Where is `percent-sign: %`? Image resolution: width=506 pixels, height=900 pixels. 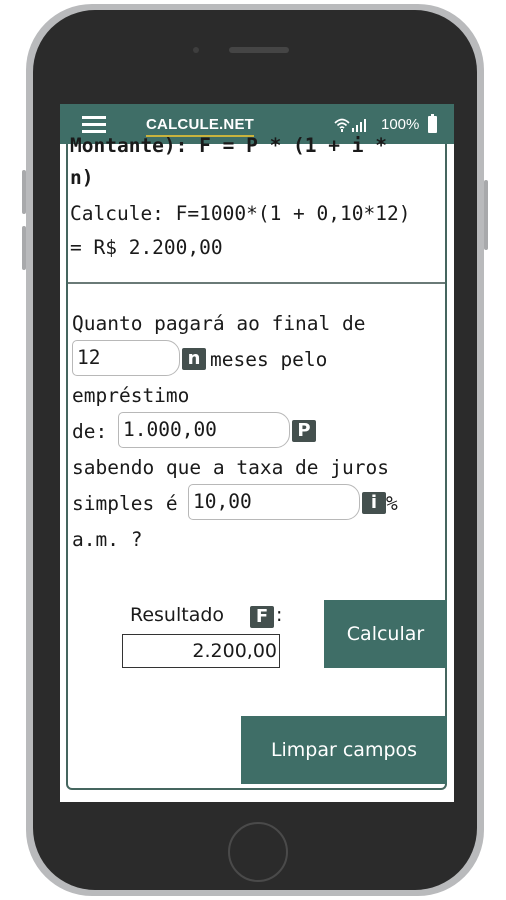 percent-sign: % is located at coordinates (392, 503).